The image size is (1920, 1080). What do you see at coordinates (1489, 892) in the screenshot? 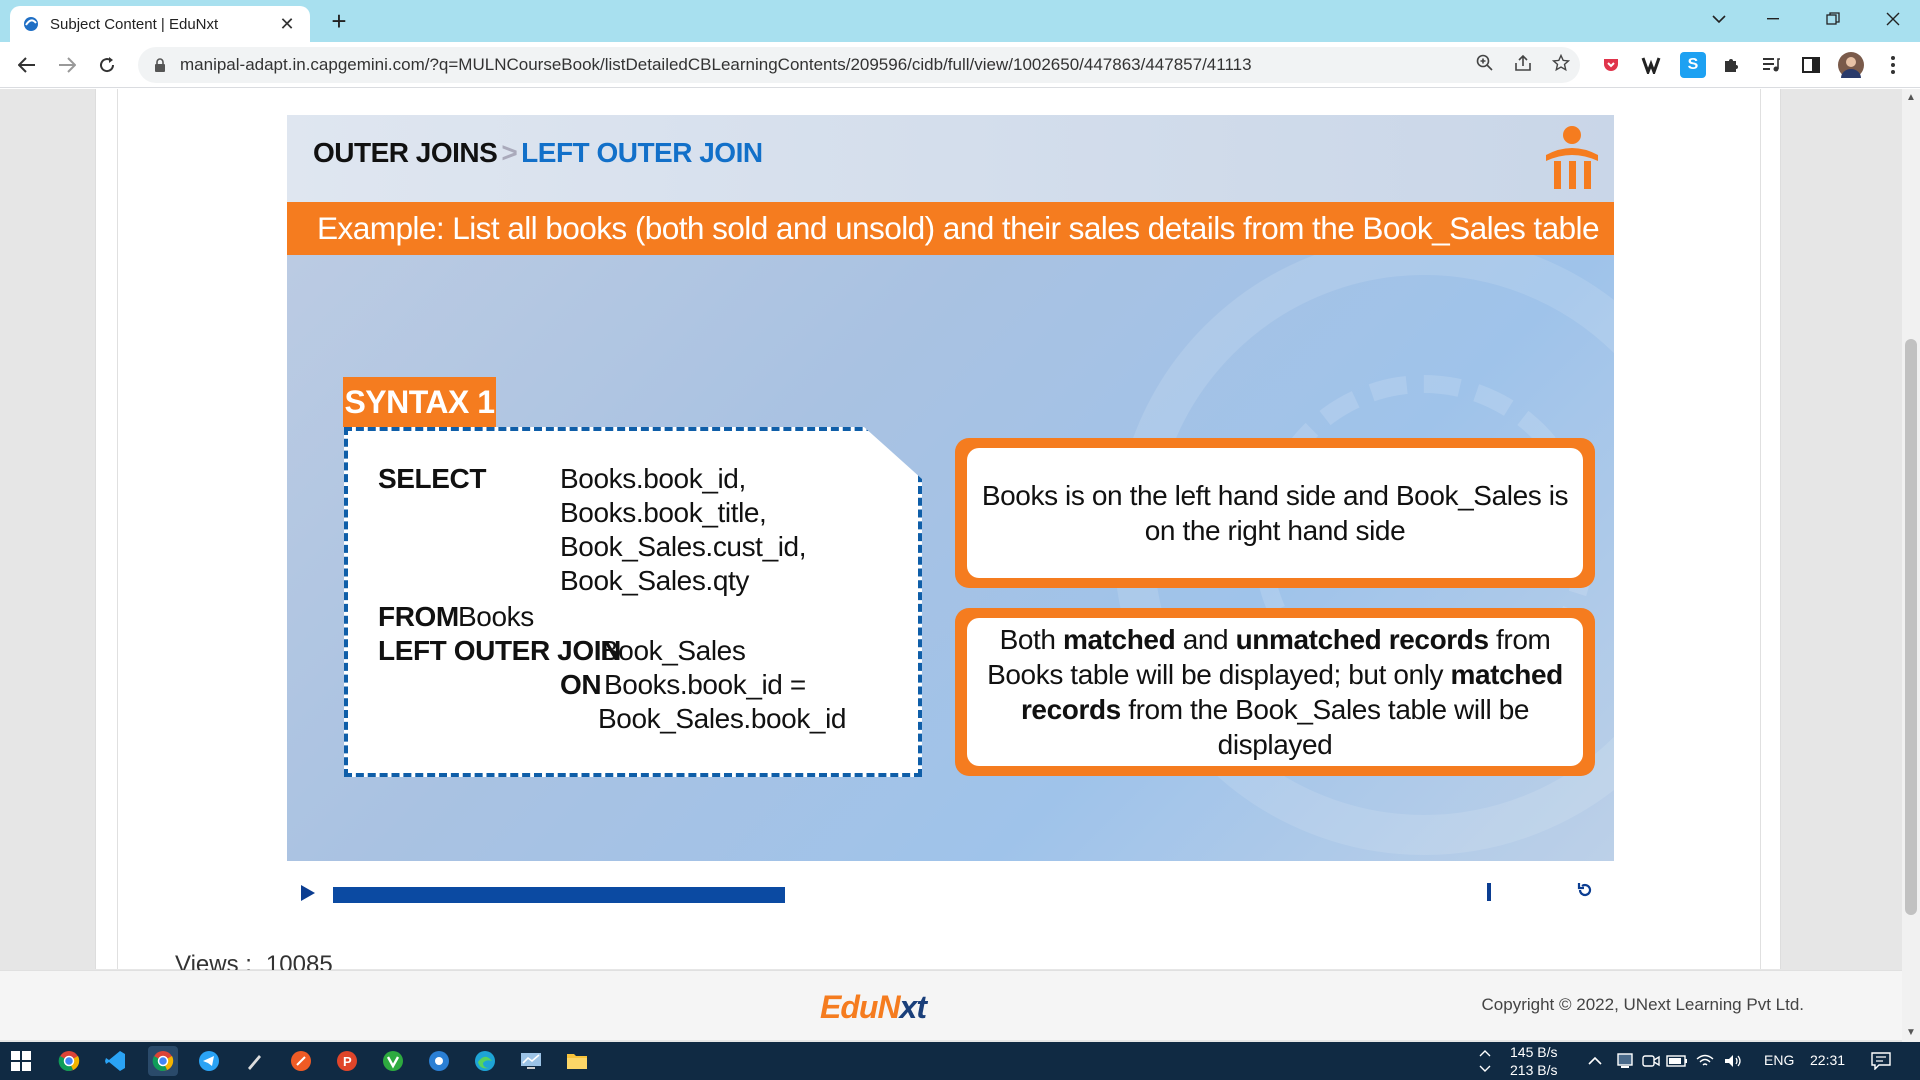
I see `volume-slider` at bounding box center [1489, 892].